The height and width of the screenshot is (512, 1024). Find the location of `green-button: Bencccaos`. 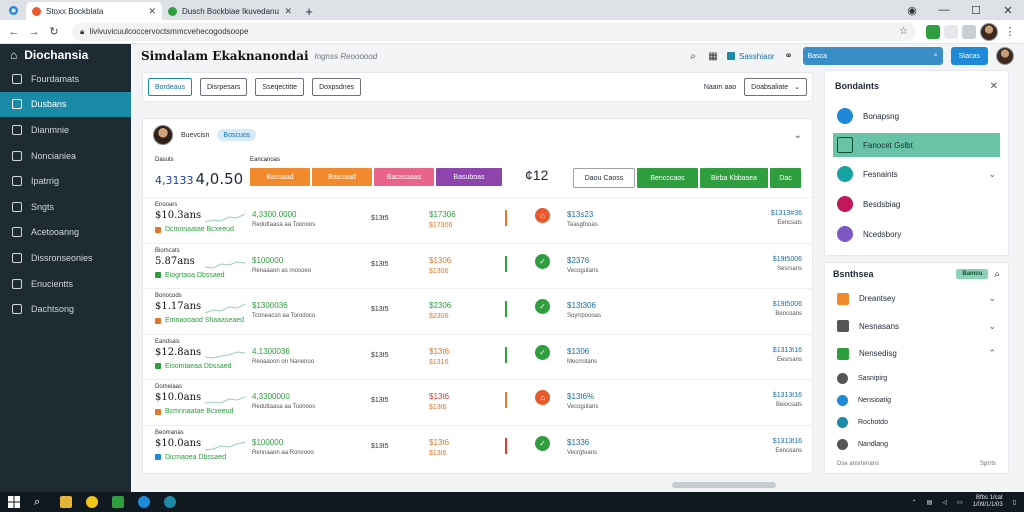

green-button: Bencccaos is located at coordinates (667, 178).